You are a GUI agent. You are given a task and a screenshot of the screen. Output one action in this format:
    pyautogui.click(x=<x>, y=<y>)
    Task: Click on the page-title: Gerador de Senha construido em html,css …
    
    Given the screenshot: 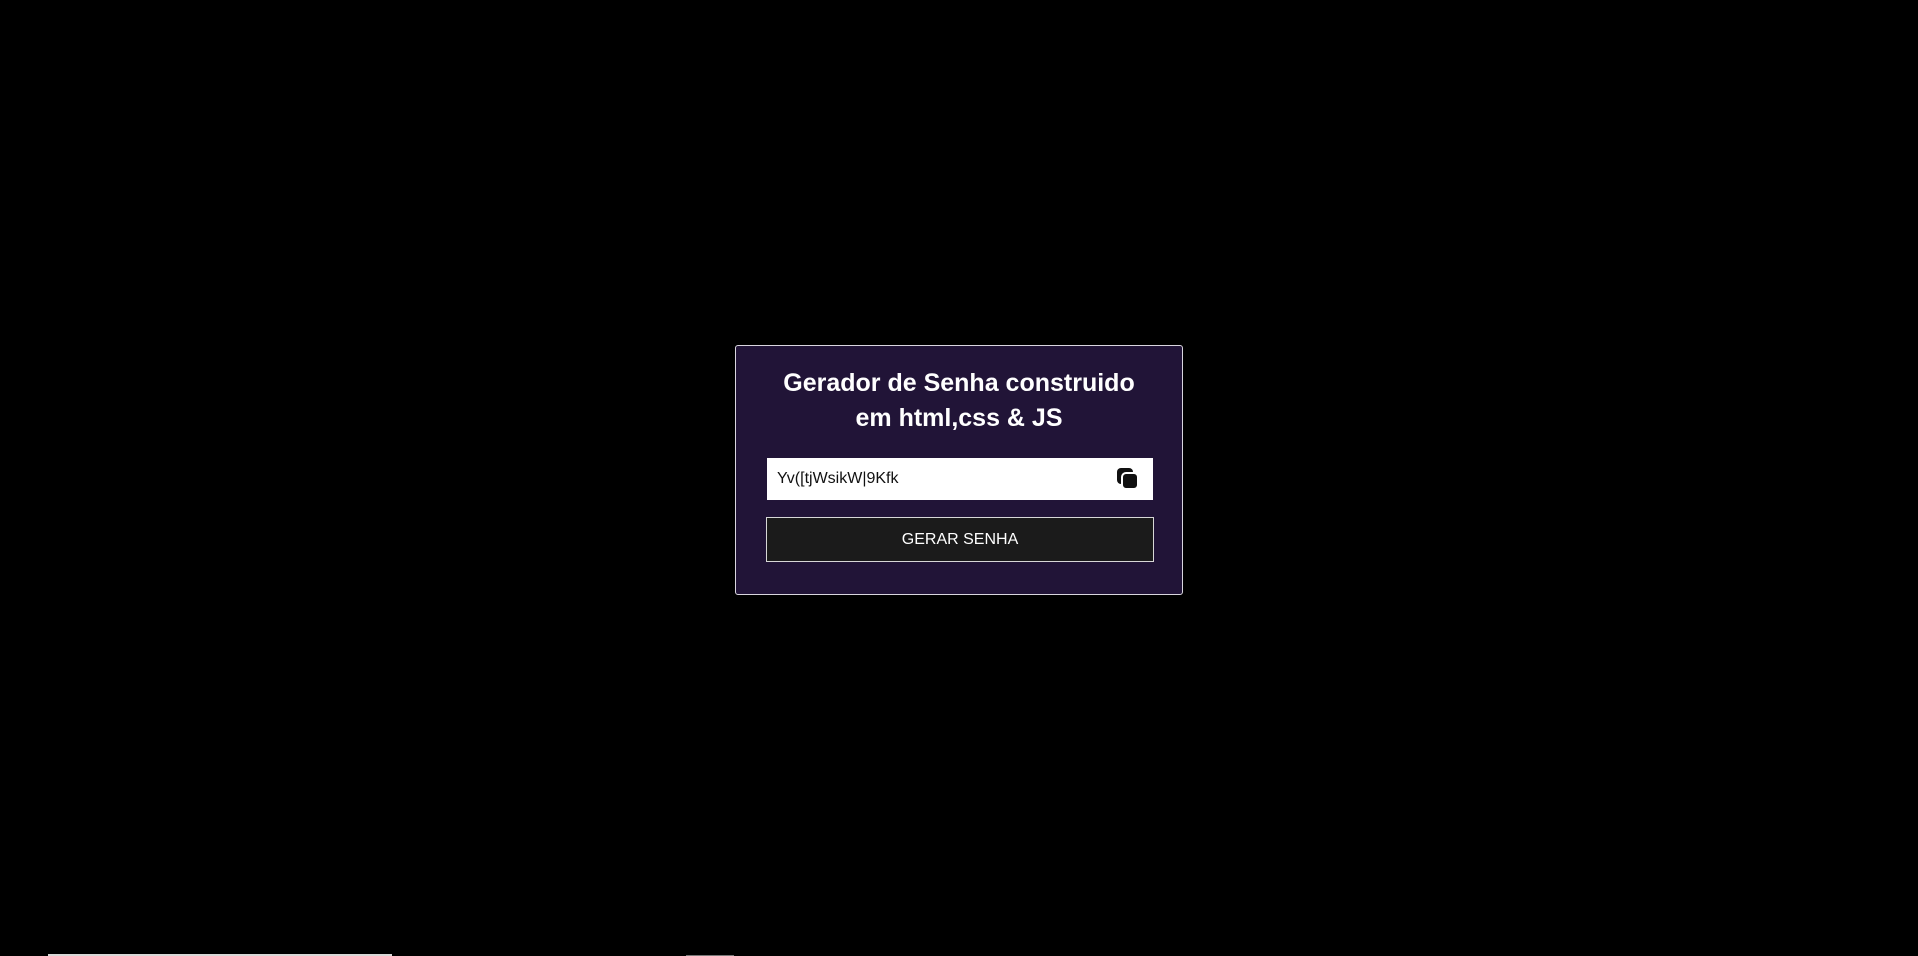 What is the action you would take?
    pyautogui.click(x=959, y=400)
    